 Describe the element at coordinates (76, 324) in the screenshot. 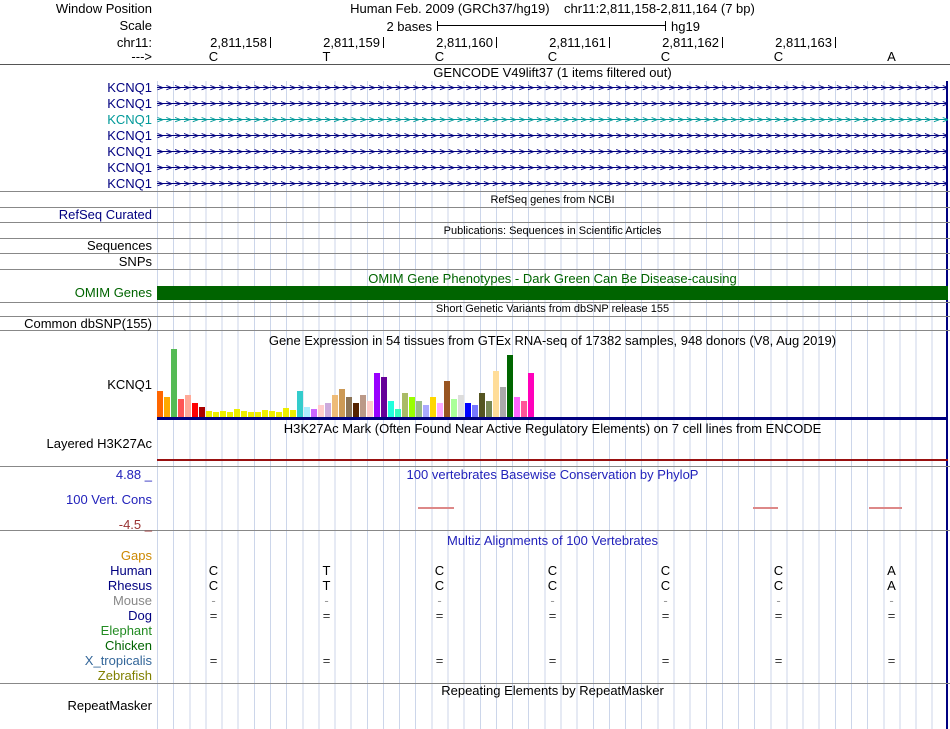

I see `common-dbsnp-track-label: Common dbSNP(155)` at that location.